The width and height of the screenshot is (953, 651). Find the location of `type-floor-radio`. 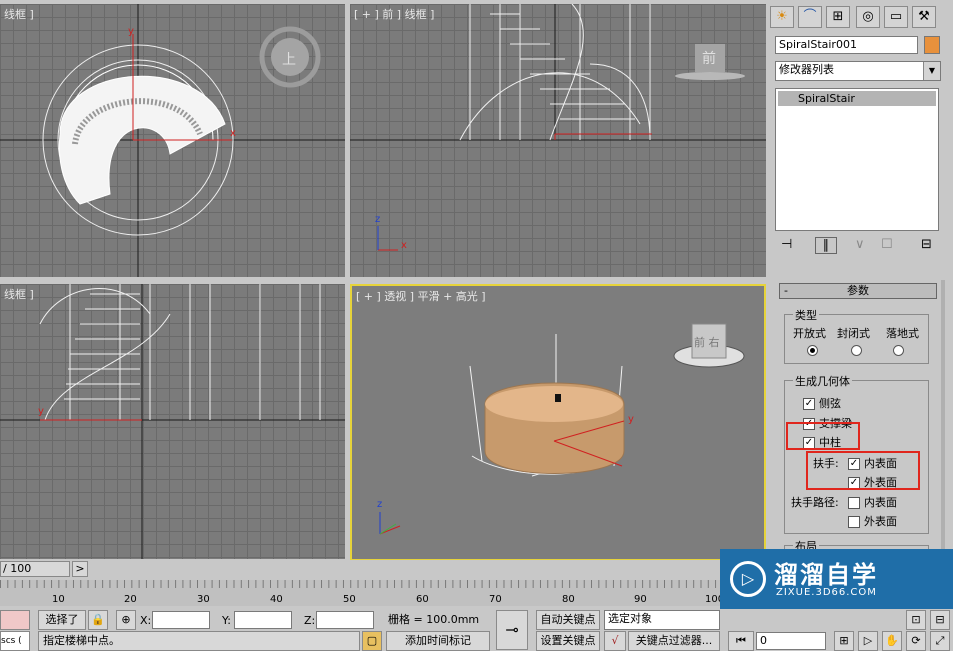

type-floor-radio is located at coordinates (898, 350).